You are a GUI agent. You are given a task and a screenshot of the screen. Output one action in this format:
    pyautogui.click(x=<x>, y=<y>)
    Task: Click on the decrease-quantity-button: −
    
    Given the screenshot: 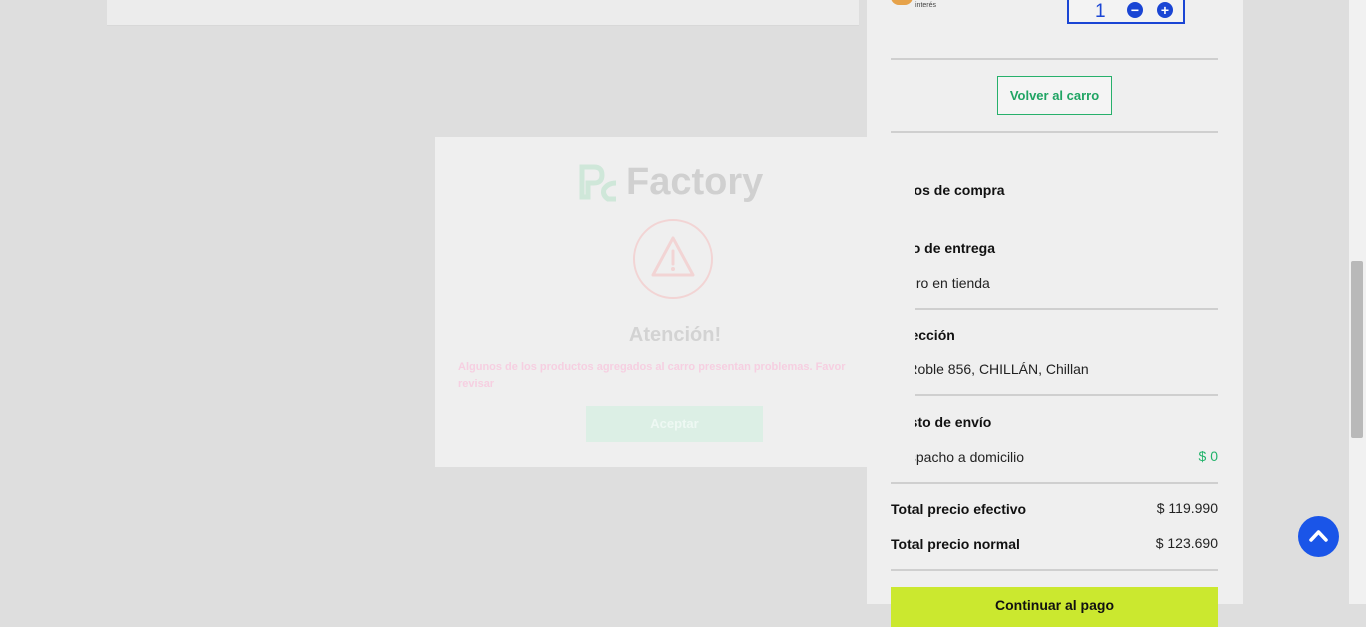 What is the action you would take?
    pyautogui.click(x=1135, y=10)
    